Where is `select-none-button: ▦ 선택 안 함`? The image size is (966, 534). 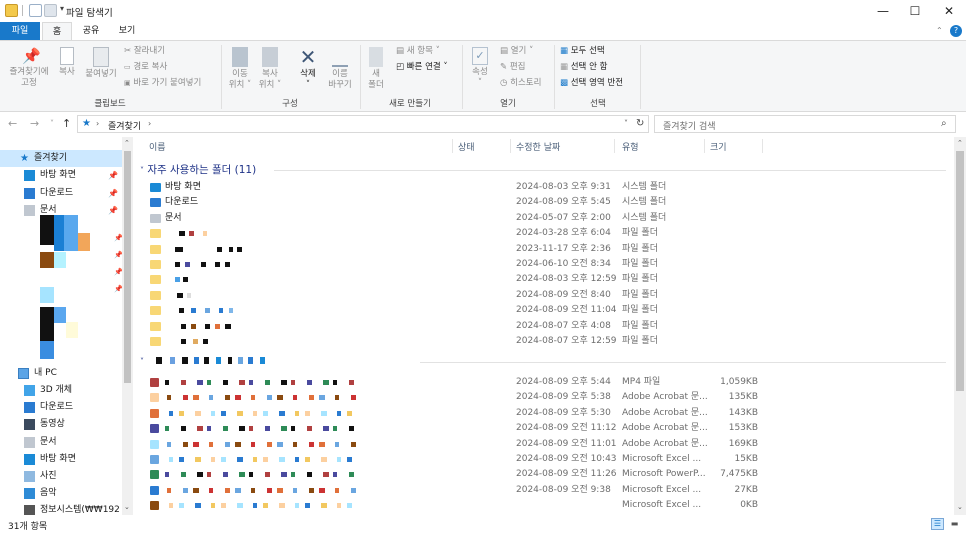
select-none-button: ▦ 선택 안 함 is located at coordinates (583, 67).